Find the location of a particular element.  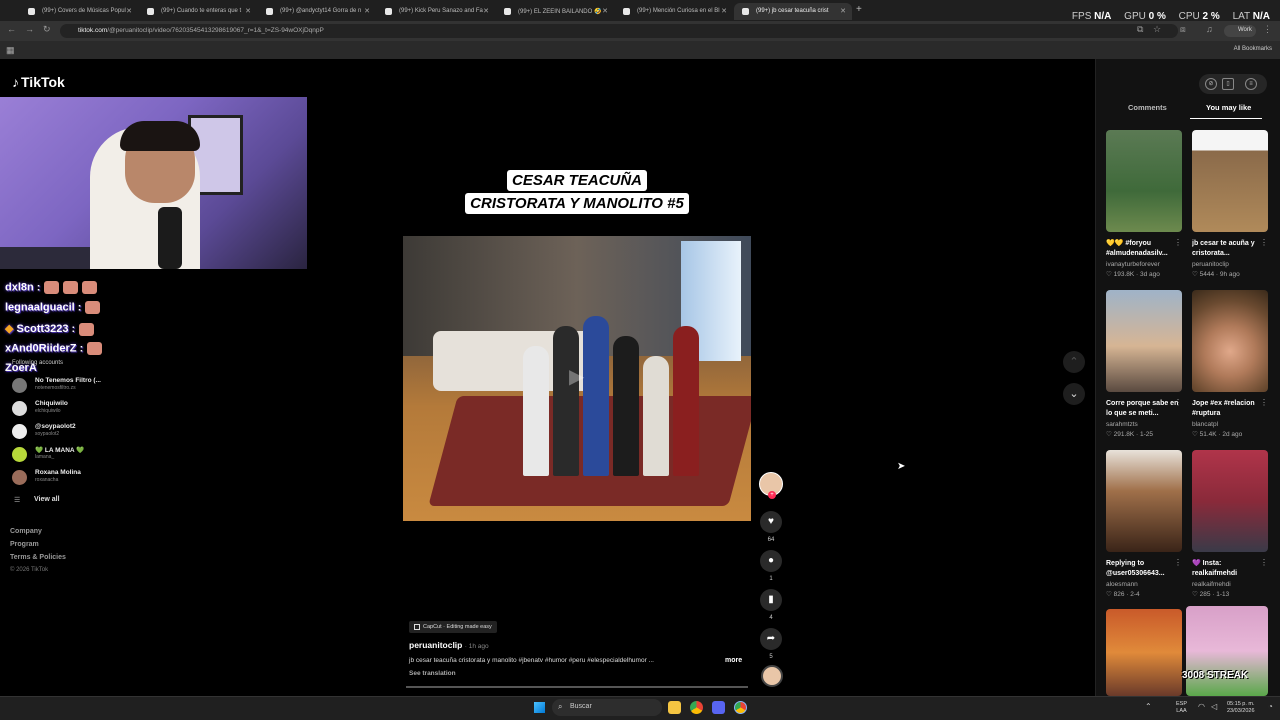

browser-tab: (99+) Cuando te enteras que t ✕ is located at coordinates (198, 11).